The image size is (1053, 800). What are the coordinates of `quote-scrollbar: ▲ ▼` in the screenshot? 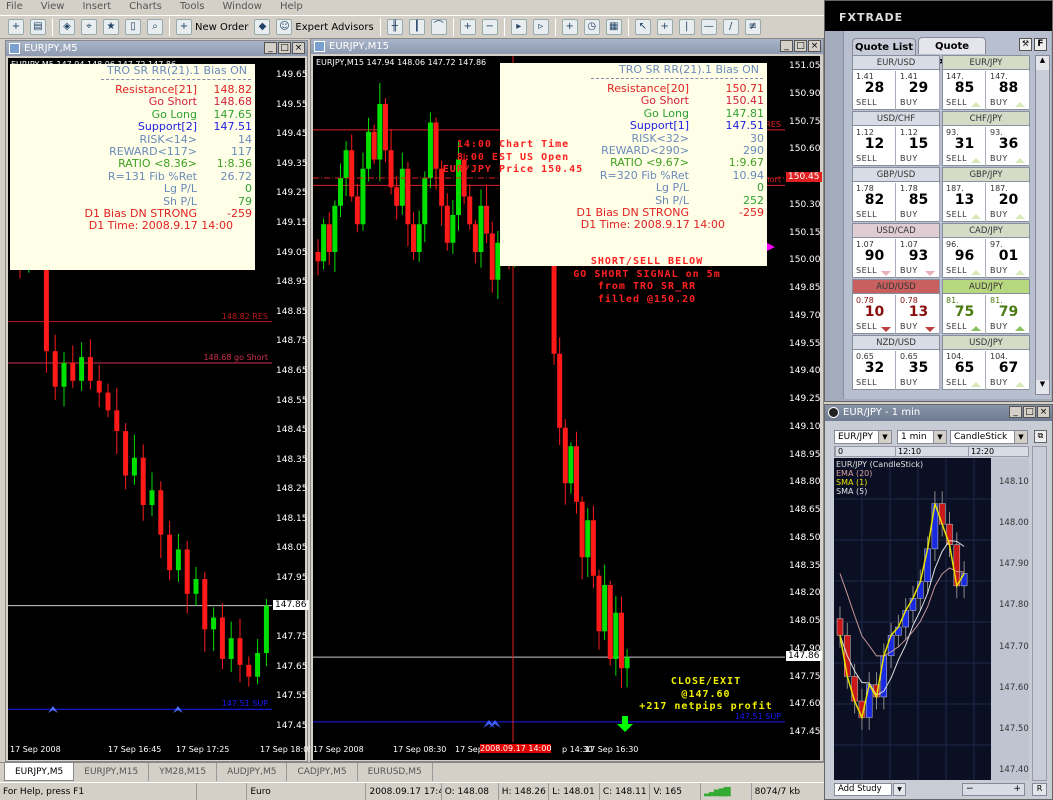 It's located at (1042, 225).